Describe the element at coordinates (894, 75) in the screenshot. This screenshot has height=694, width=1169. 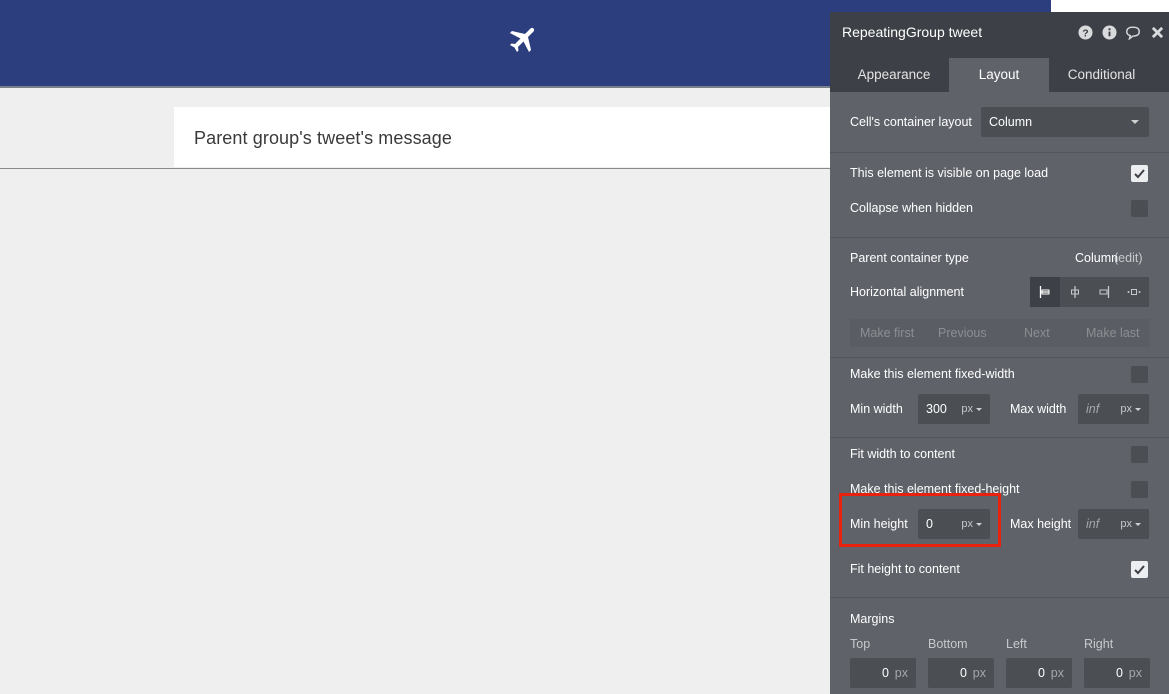
I see `tab-appearance: Appearance` at that location.